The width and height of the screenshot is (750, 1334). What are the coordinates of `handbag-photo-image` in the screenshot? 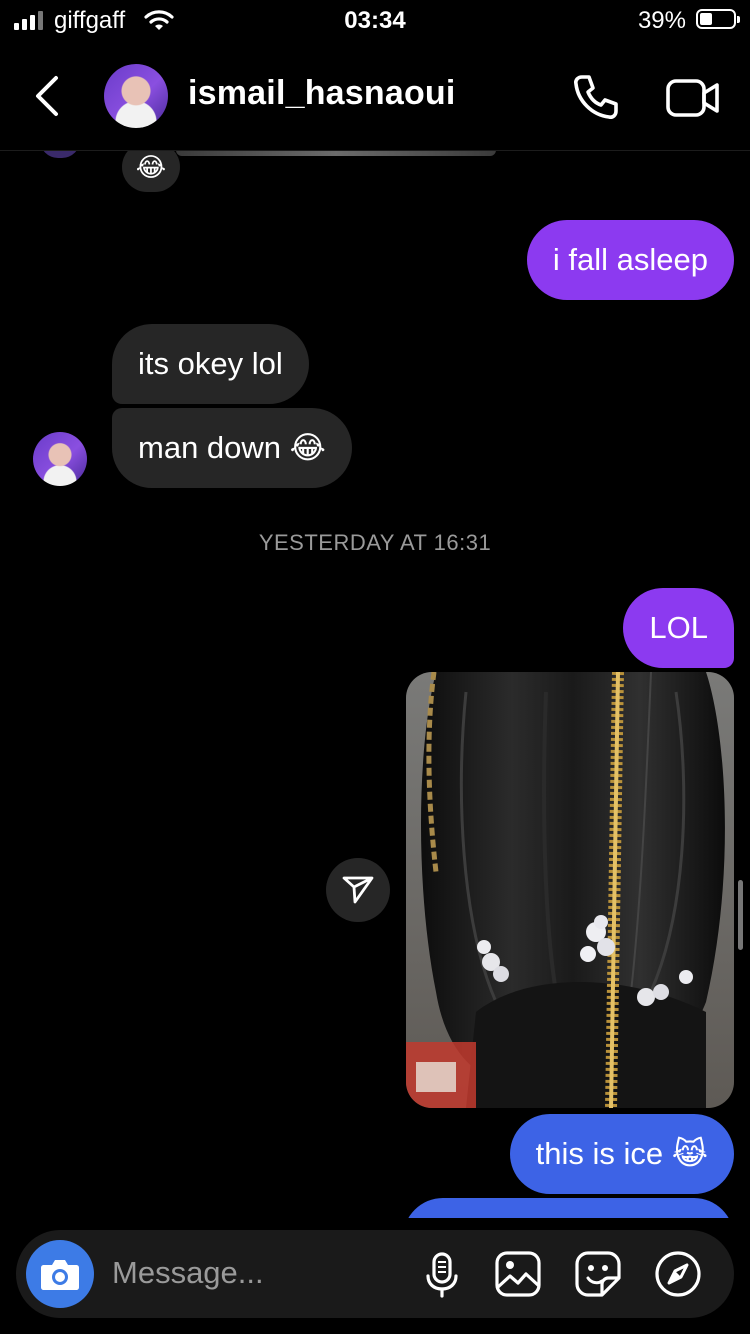 It's located at (570, 890).